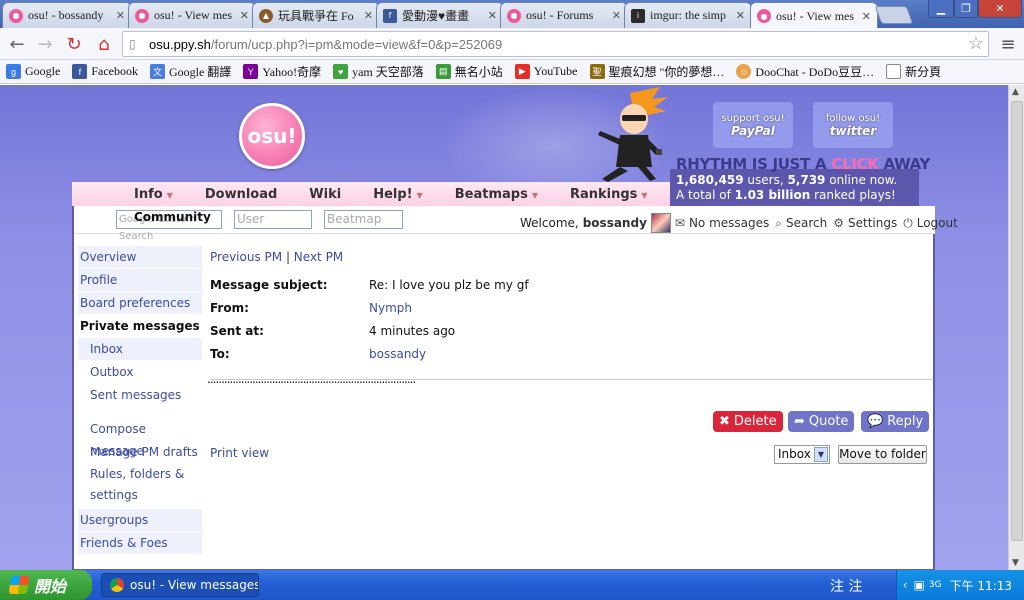 The width and height of the screenshot is (1024, 600). What do you see at coordinates (190, 71) in the screenshot?
I see `bookmark-google-translate: 文 Google 翻譯` at bounding box center [190, 71].